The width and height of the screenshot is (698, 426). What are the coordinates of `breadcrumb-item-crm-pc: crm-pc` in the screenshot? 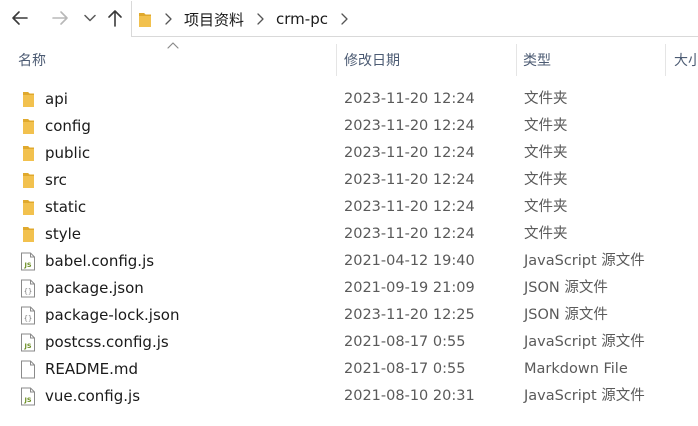 It's located at (302, 19).